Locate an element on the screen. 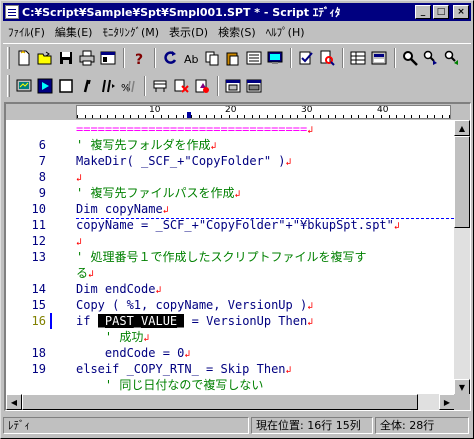  step-over-icon: % is located at coordinates (129, 86).